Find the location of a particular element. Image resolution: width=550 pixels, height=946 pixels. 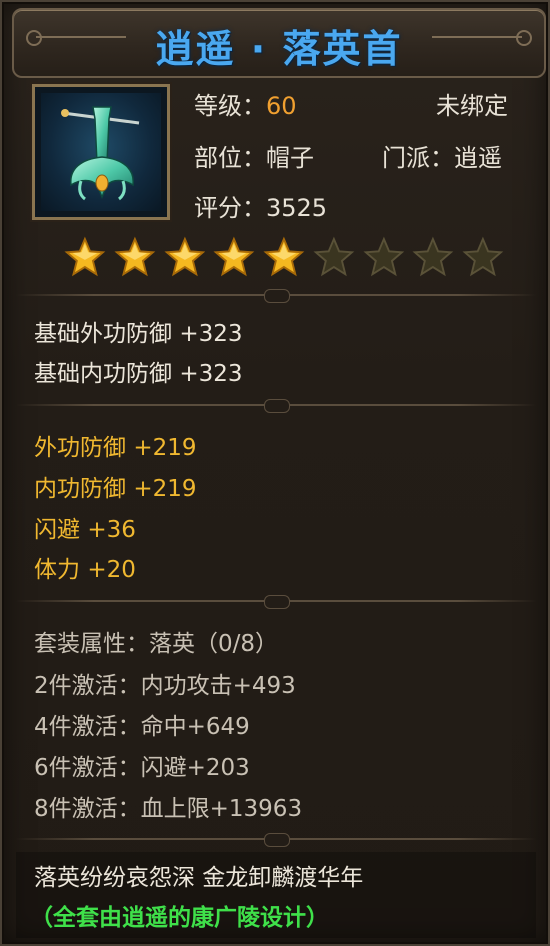

level-value: 60 is located at coordinates (281, 106).